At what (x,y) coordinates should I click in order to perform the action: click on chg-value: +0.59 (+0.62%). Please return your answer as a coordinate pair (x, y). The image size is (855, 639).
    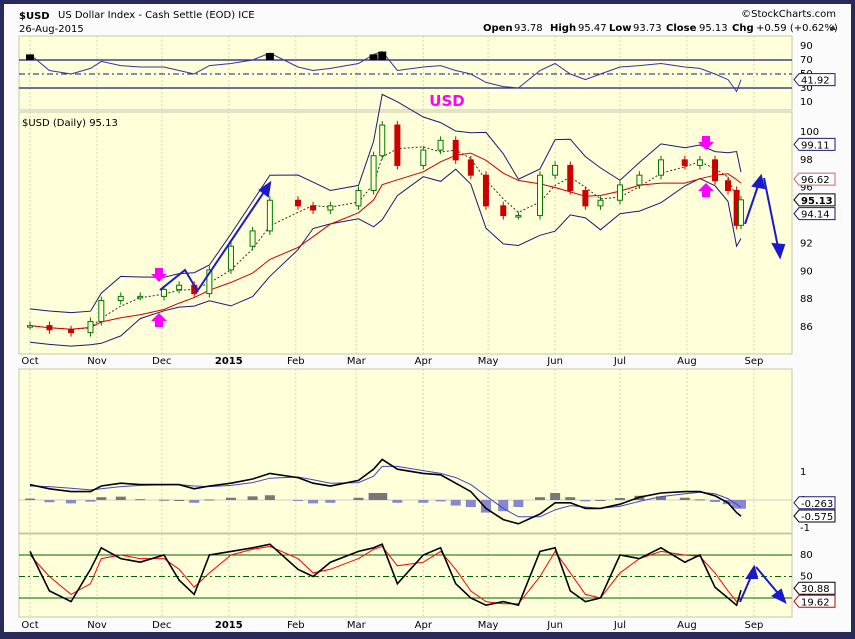
    Looking at the image, I should click on (797, 28).